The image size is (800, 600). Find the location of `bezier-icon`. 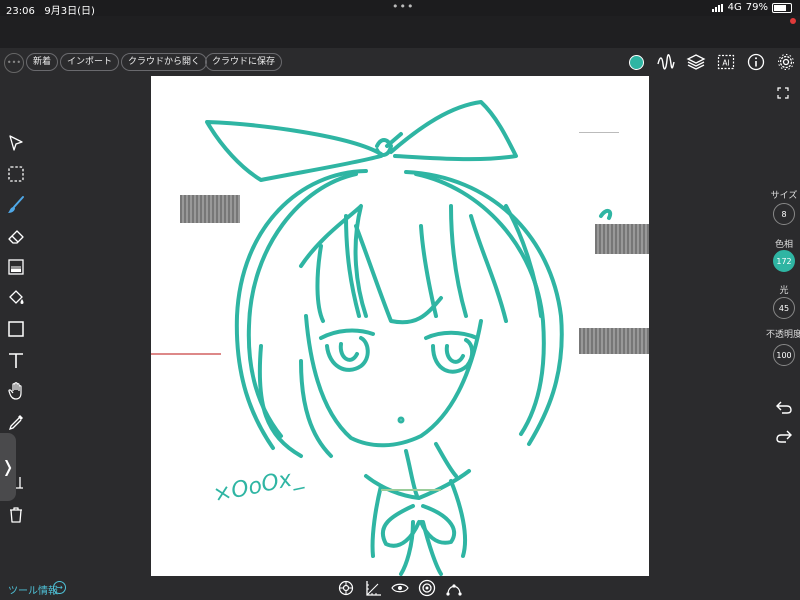

bezier-icon is located at coordinates (454, 588).